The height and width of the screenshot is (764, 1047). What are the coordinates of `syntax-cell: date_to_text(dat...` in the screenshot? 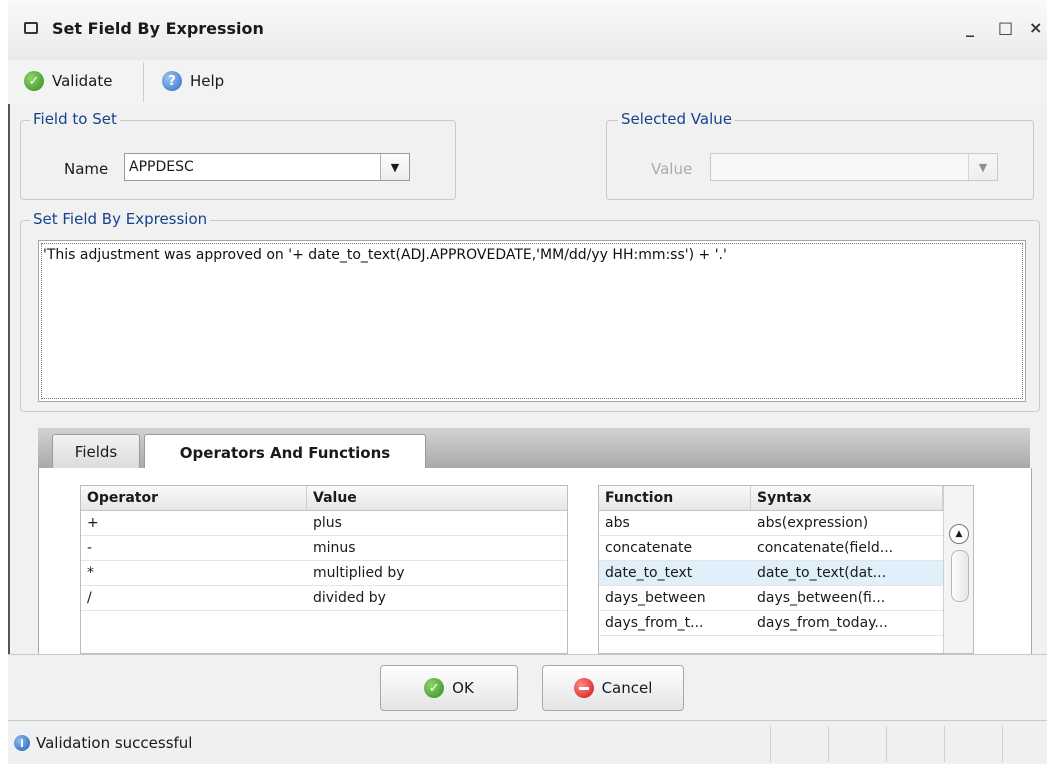 It's located at (822, 573).